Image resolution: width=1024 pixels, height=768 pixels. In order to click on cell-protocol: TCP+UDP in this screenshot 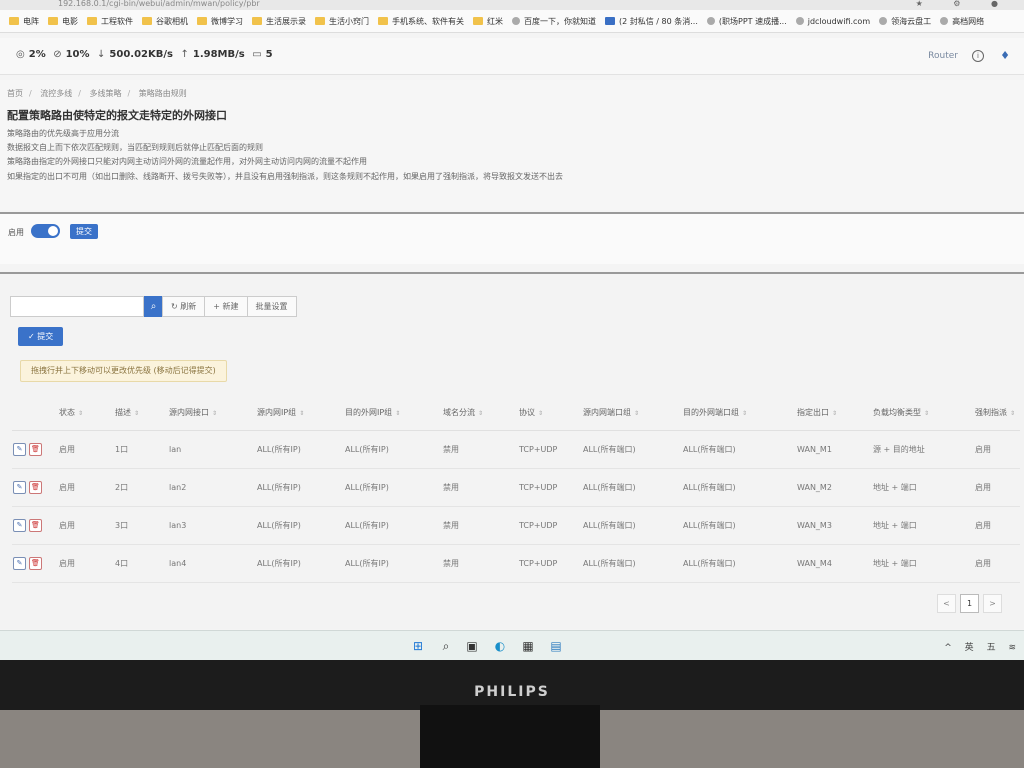, I will do `click(550, 525)`.